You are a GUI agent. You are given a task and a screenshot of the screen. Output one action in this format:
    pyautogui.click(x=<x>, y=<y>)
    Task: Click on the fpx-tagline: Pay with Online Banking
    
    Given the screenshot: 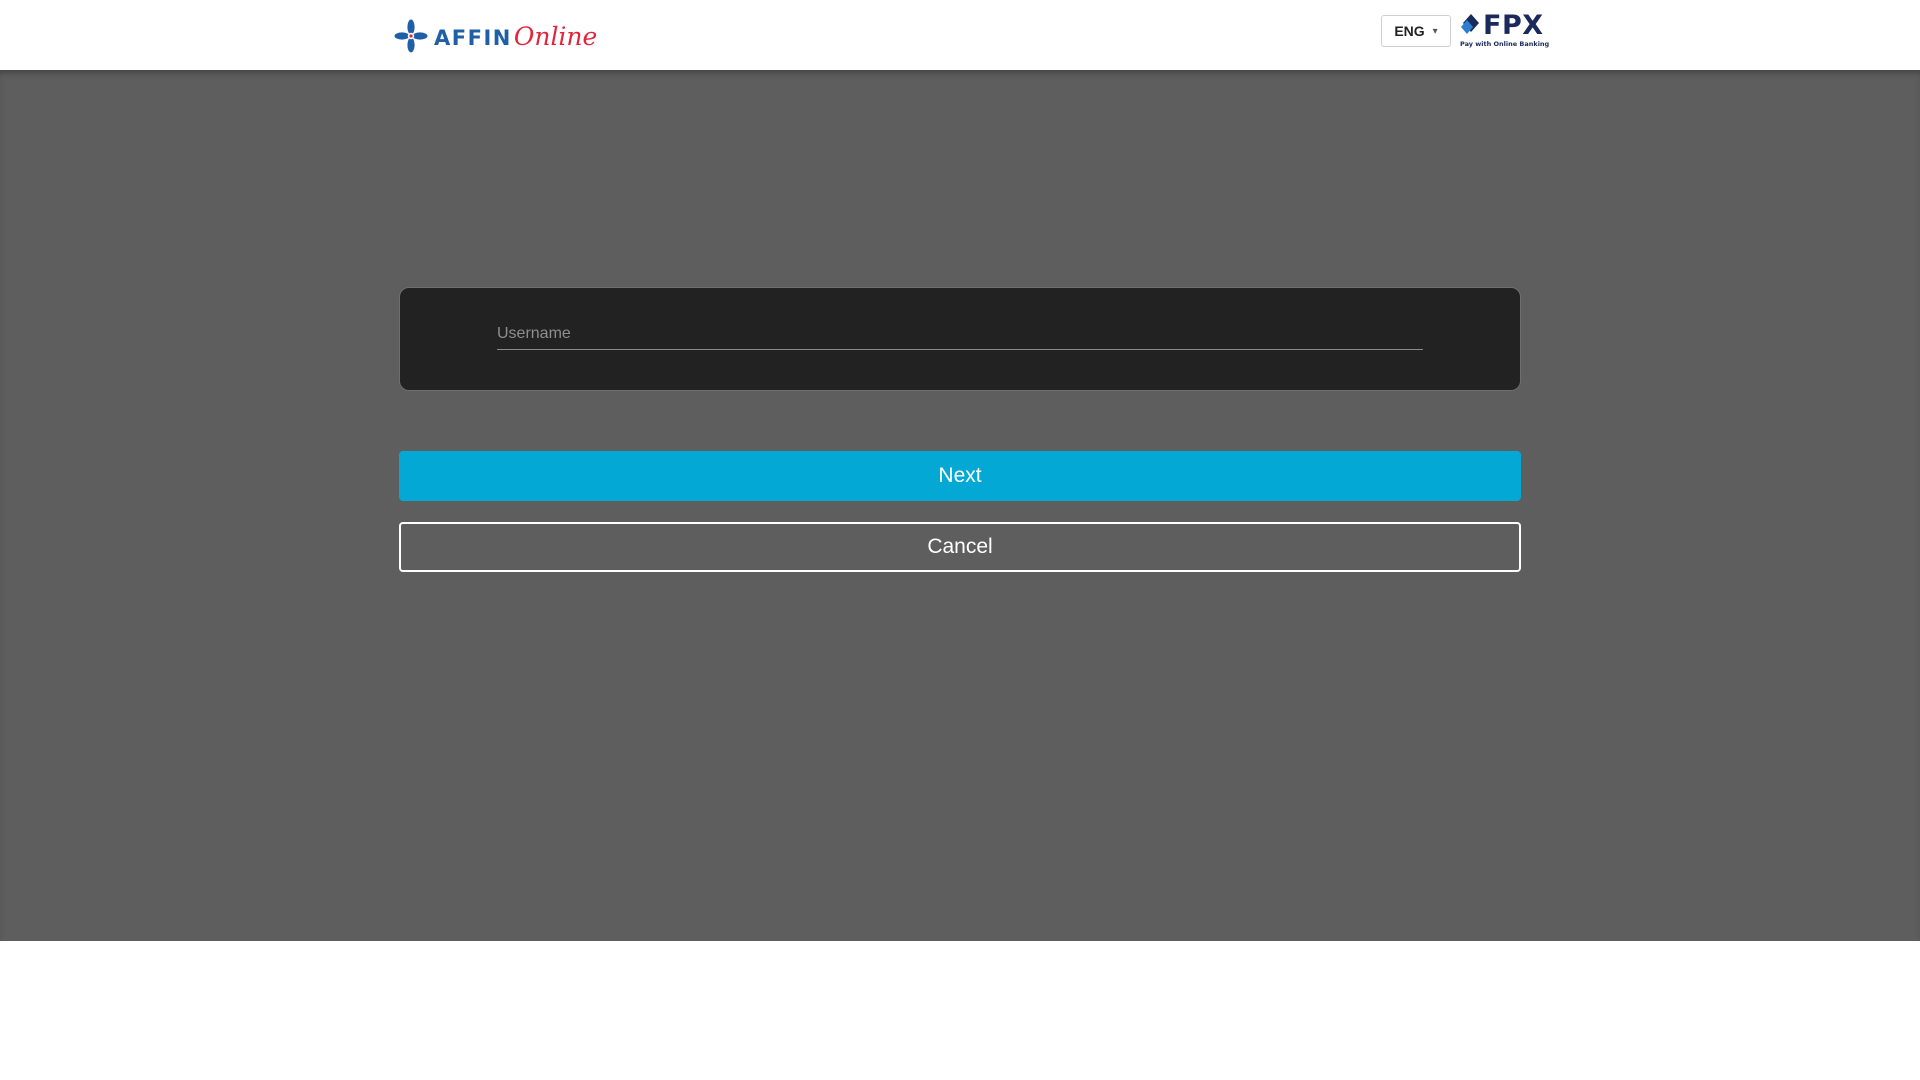 What is the action you would take?
    pyautogui.click(x=1505, y=44)
    